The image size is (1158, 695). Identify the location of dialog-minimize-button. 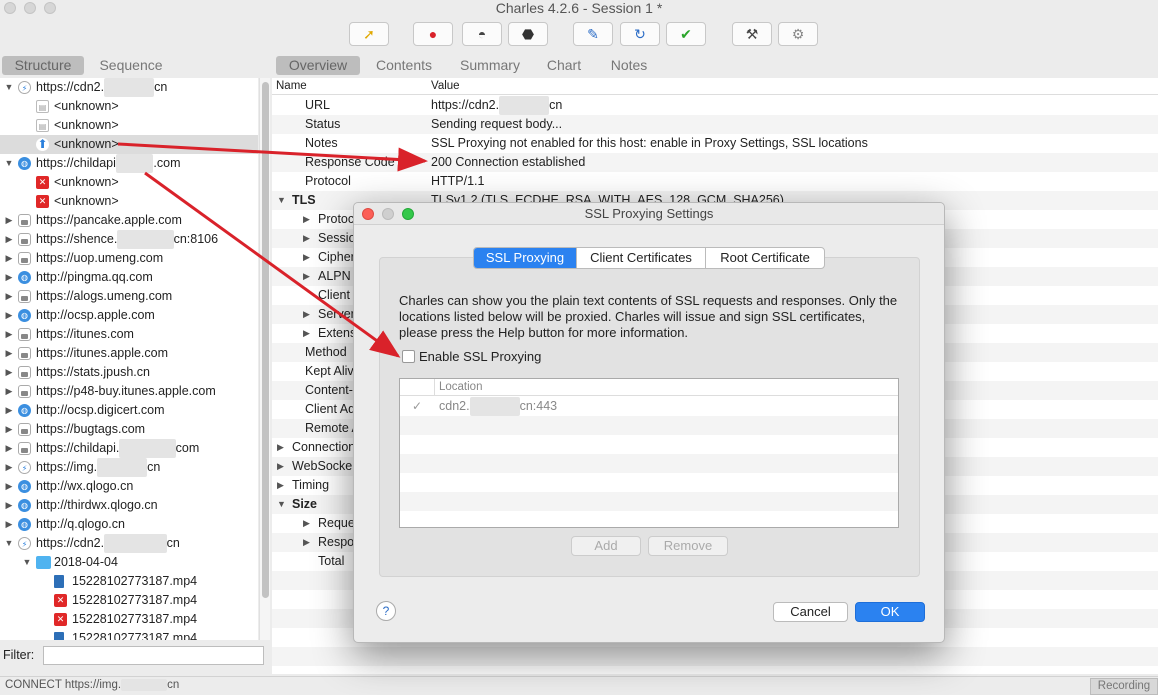
(388, 214).